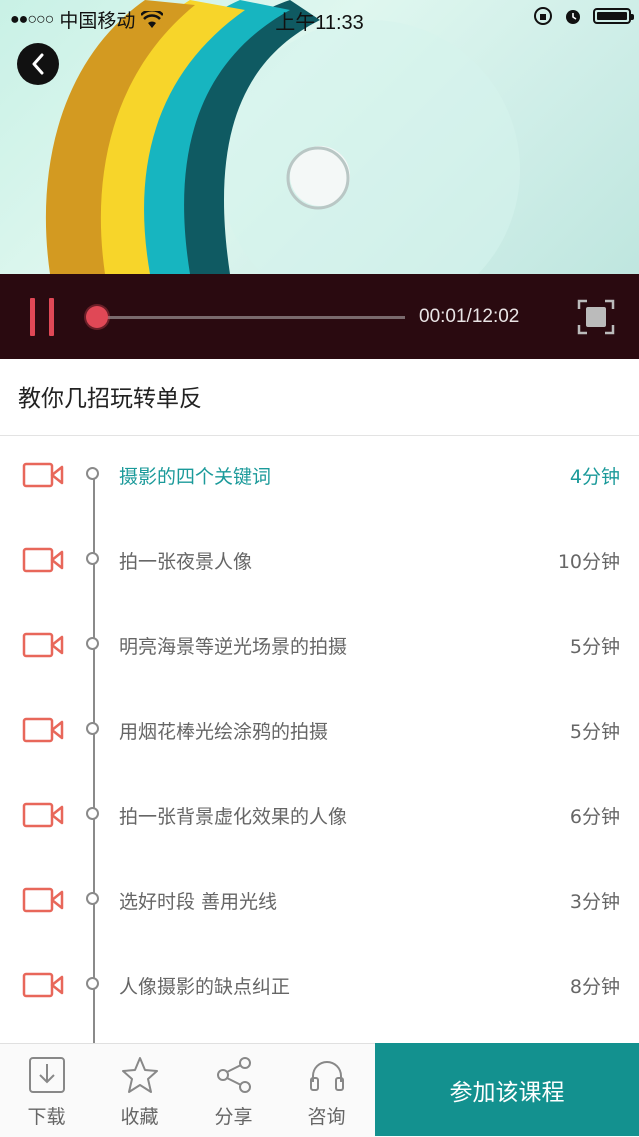 Image resolution: width=639 pixels, height=1137 pixels. I want to click on lesson-item: 明亮海景等逆光场景的拍摄 5分钟, so click(319, 646).